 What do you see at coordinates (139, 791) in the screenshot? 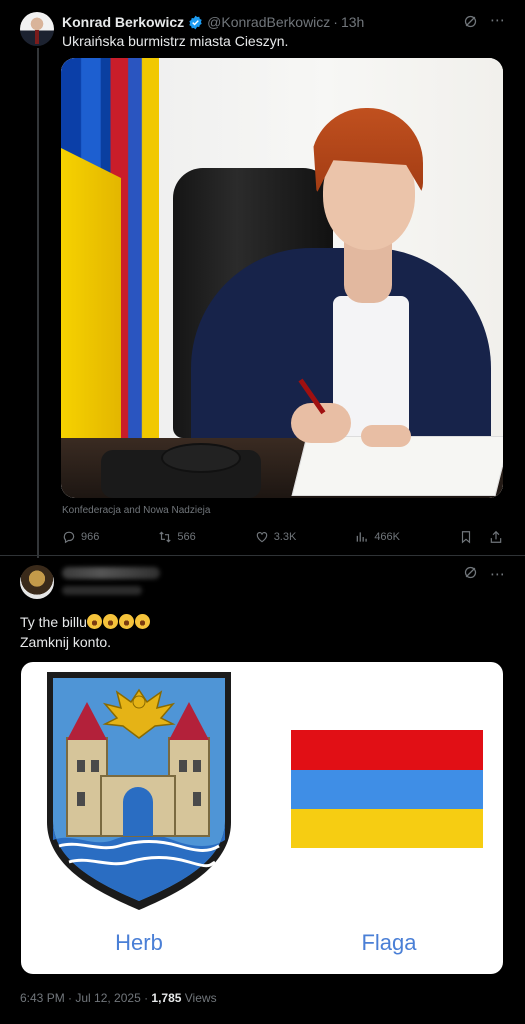
I see `coat-of-arms-image` at bounding box center [139, 791].